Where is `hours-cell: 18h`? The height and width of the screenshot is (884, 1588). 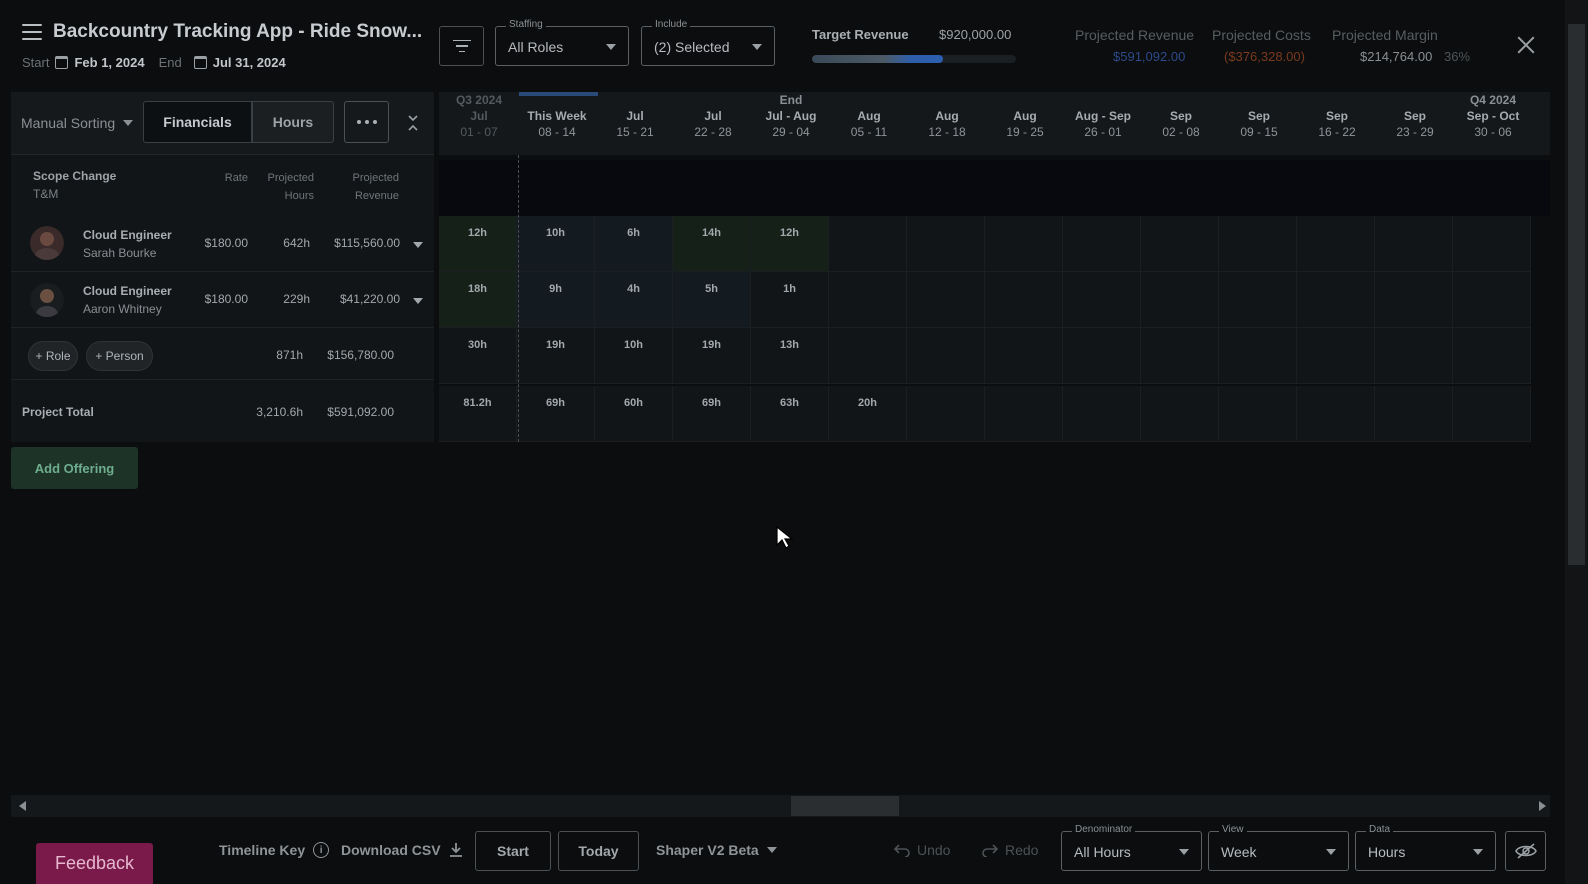 hours-cell: 18h is located at coordinates (478, 300).